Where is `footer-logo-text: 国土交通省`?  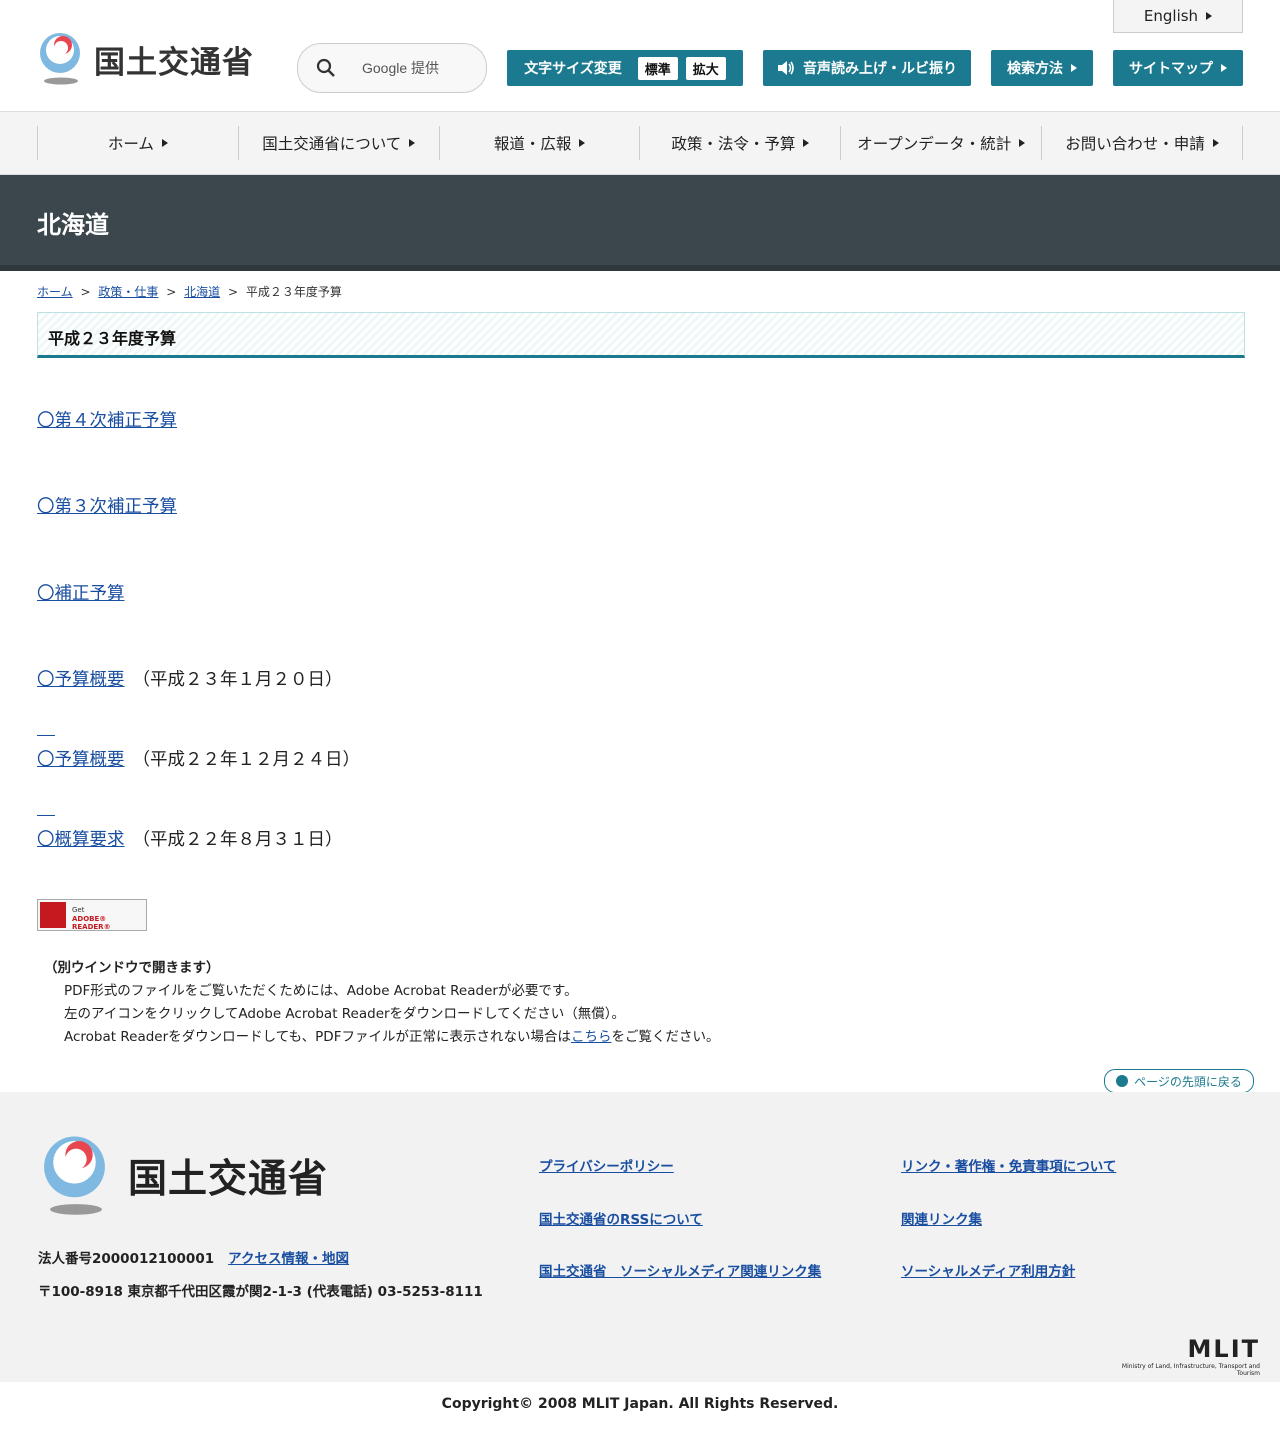
footer-logo-text: 国土交通省 is located at coordinates (228, 1179).